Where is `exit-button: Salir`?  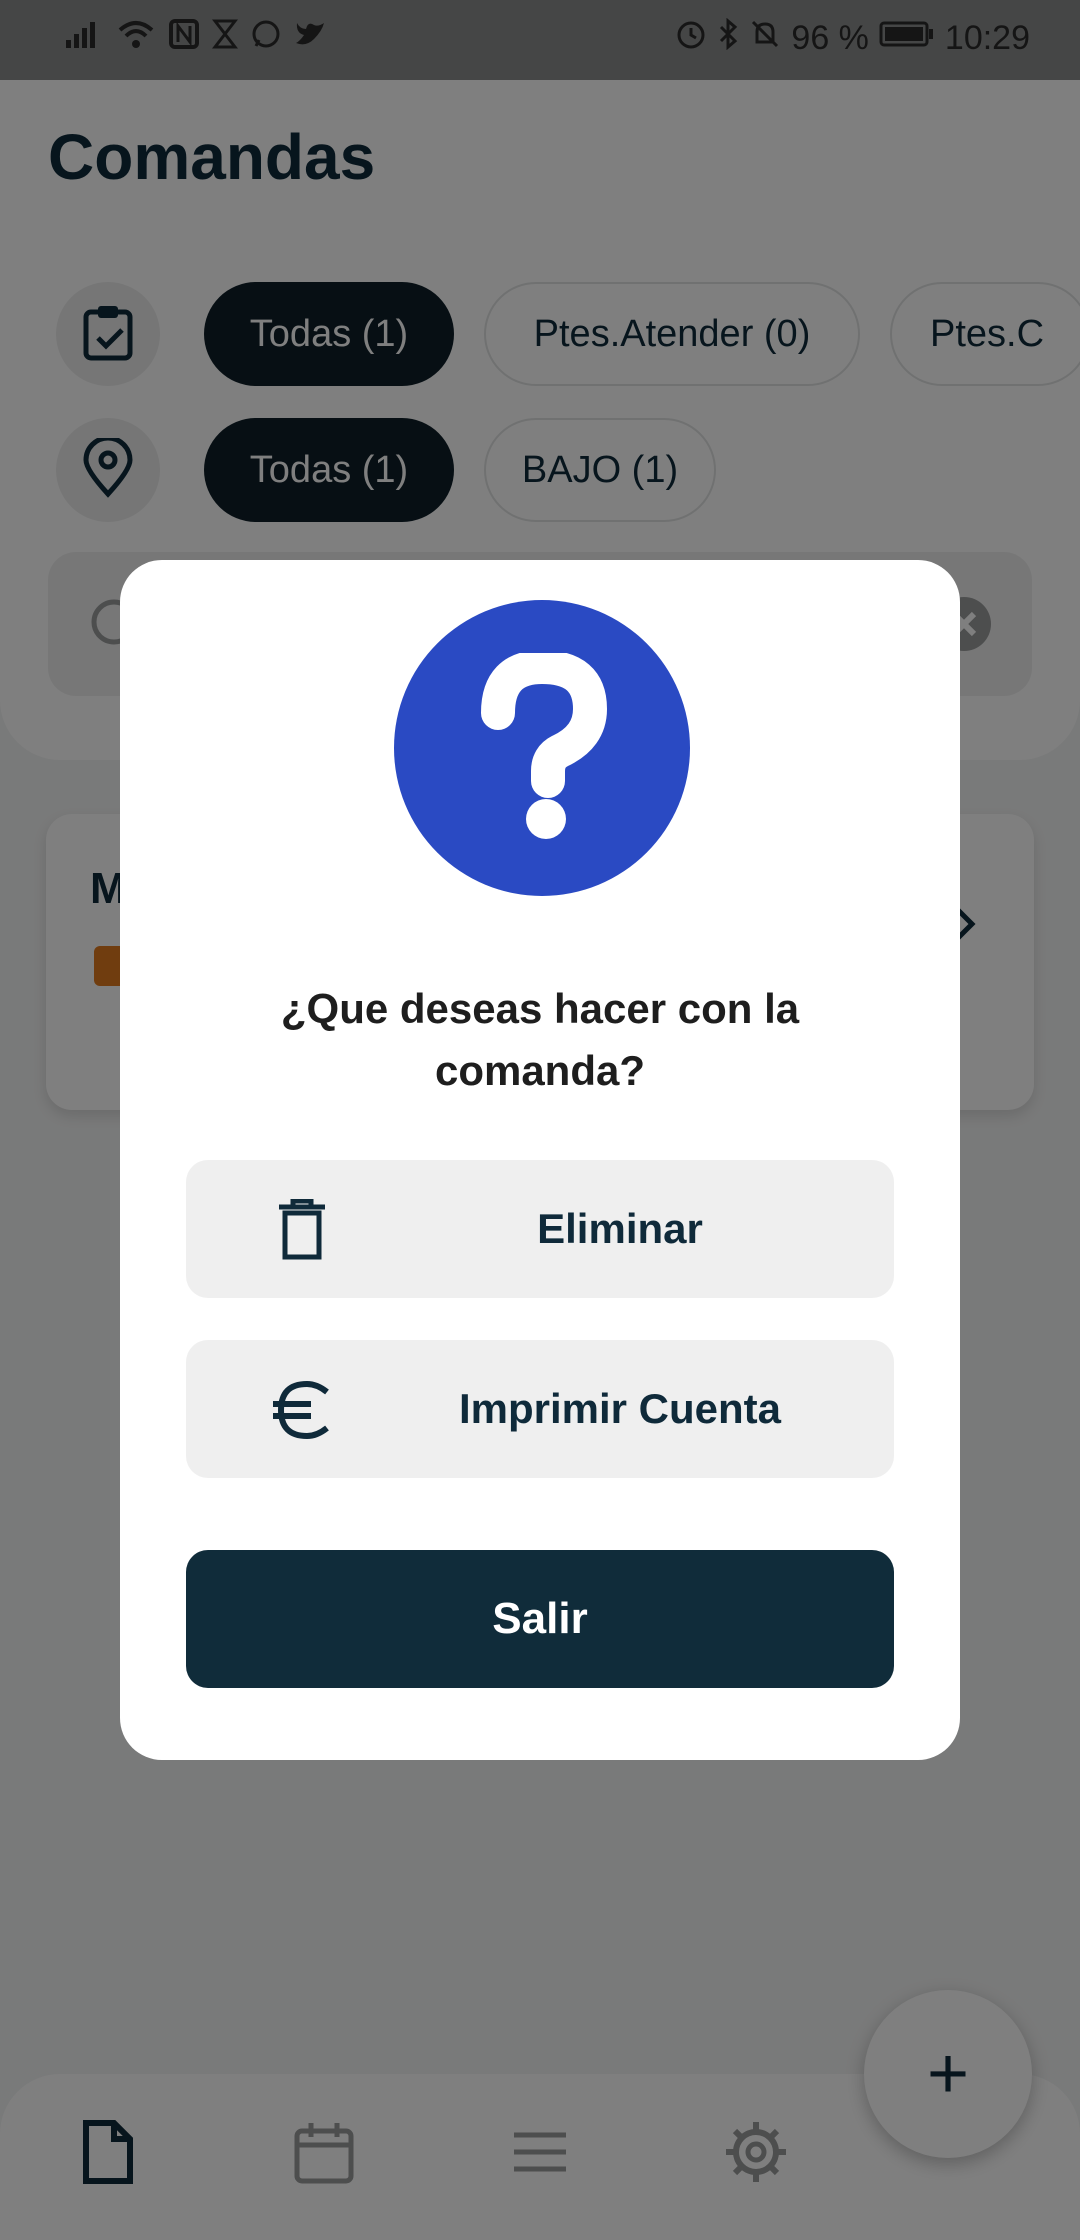
exit-button: Salir is located at coordinates (540, 1619).